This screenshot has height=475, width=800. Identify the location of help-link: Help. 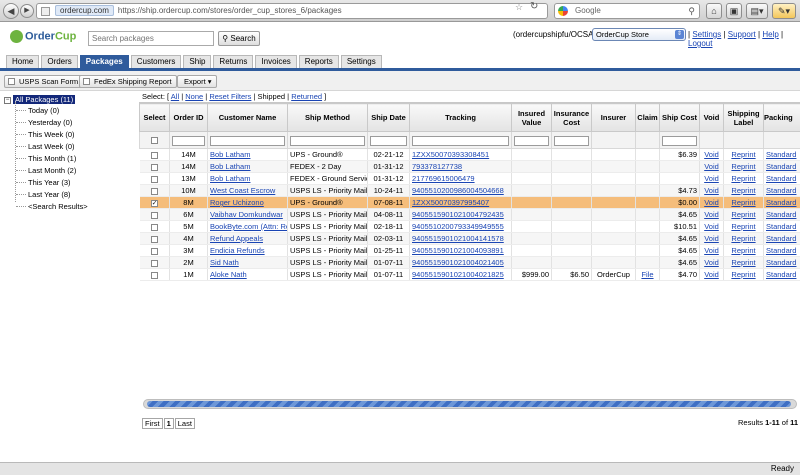
(770, 34).